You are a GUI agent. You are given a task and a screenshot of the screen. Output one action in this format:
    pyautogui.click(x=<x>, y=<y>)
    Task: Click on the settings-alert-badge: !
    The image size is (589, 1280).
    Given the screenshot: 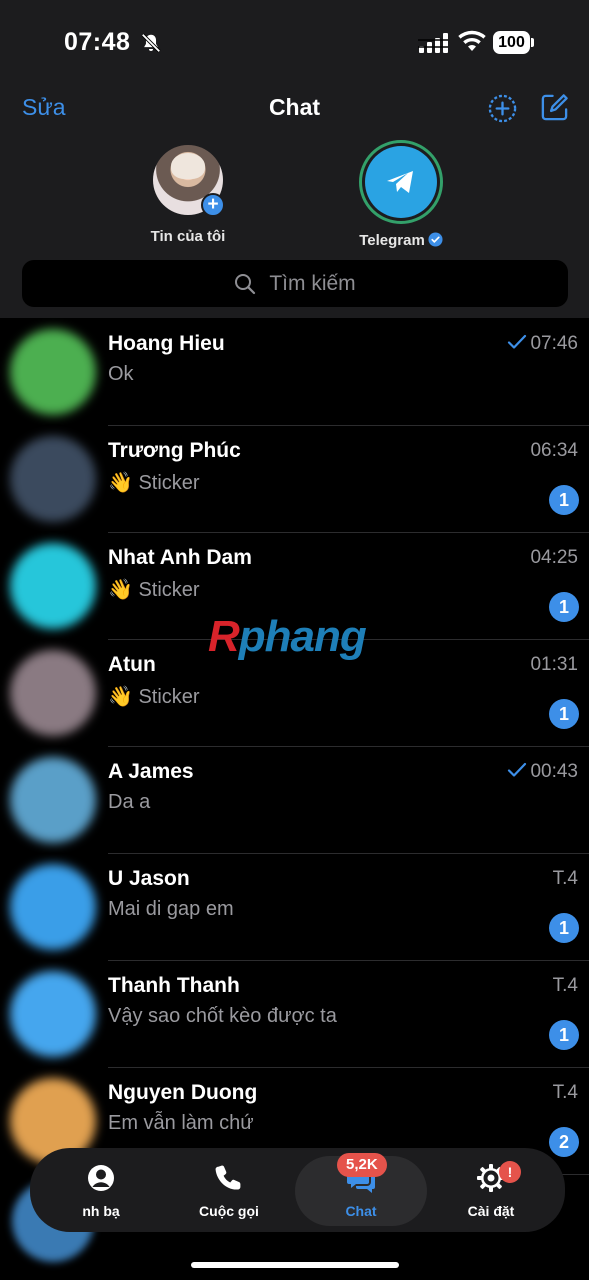 What is the action you would take?
    pyautogui.click(x=510, y=1172)
    